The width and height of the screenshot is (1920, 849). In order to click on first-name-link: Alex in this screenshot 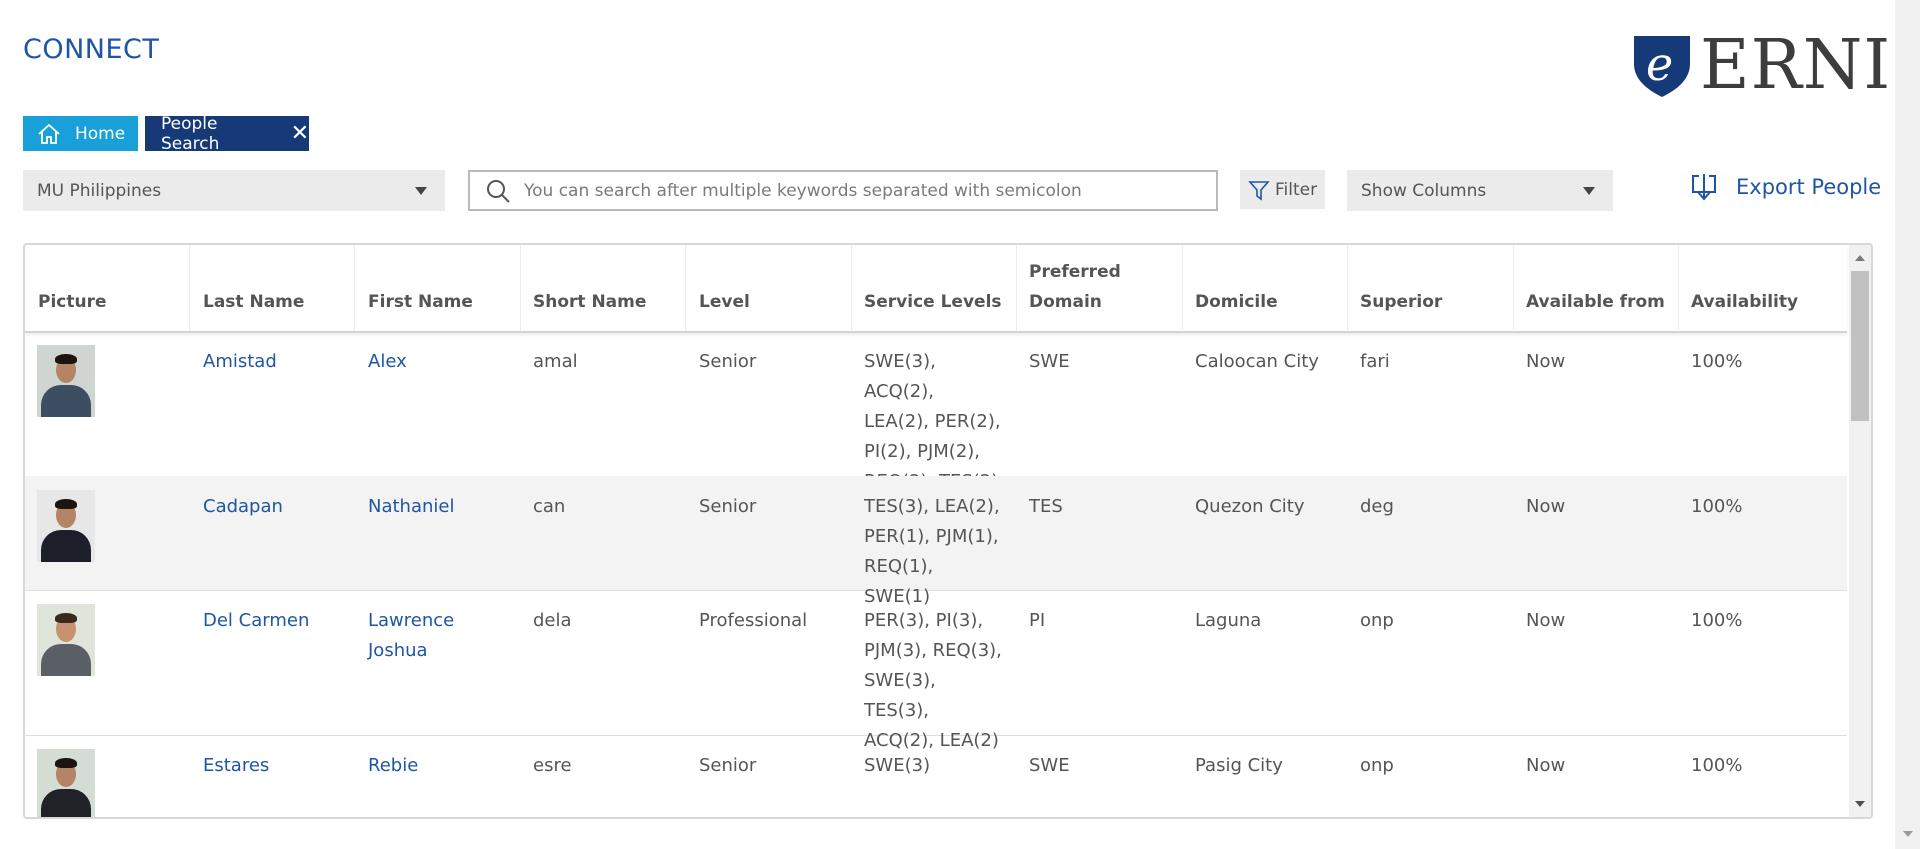, I will do `click(433, 362)`.